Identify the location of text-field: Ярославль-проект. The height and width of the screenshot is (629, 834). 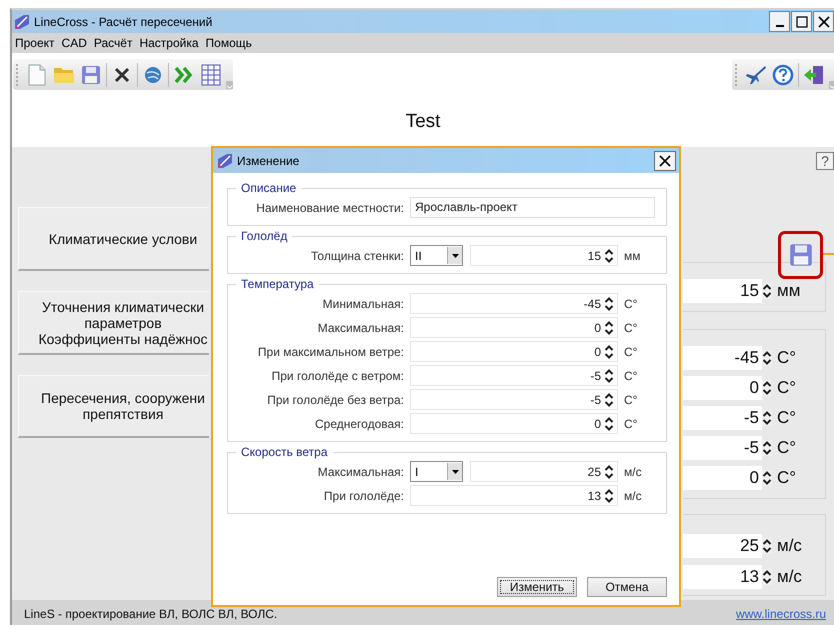
(532, 207).